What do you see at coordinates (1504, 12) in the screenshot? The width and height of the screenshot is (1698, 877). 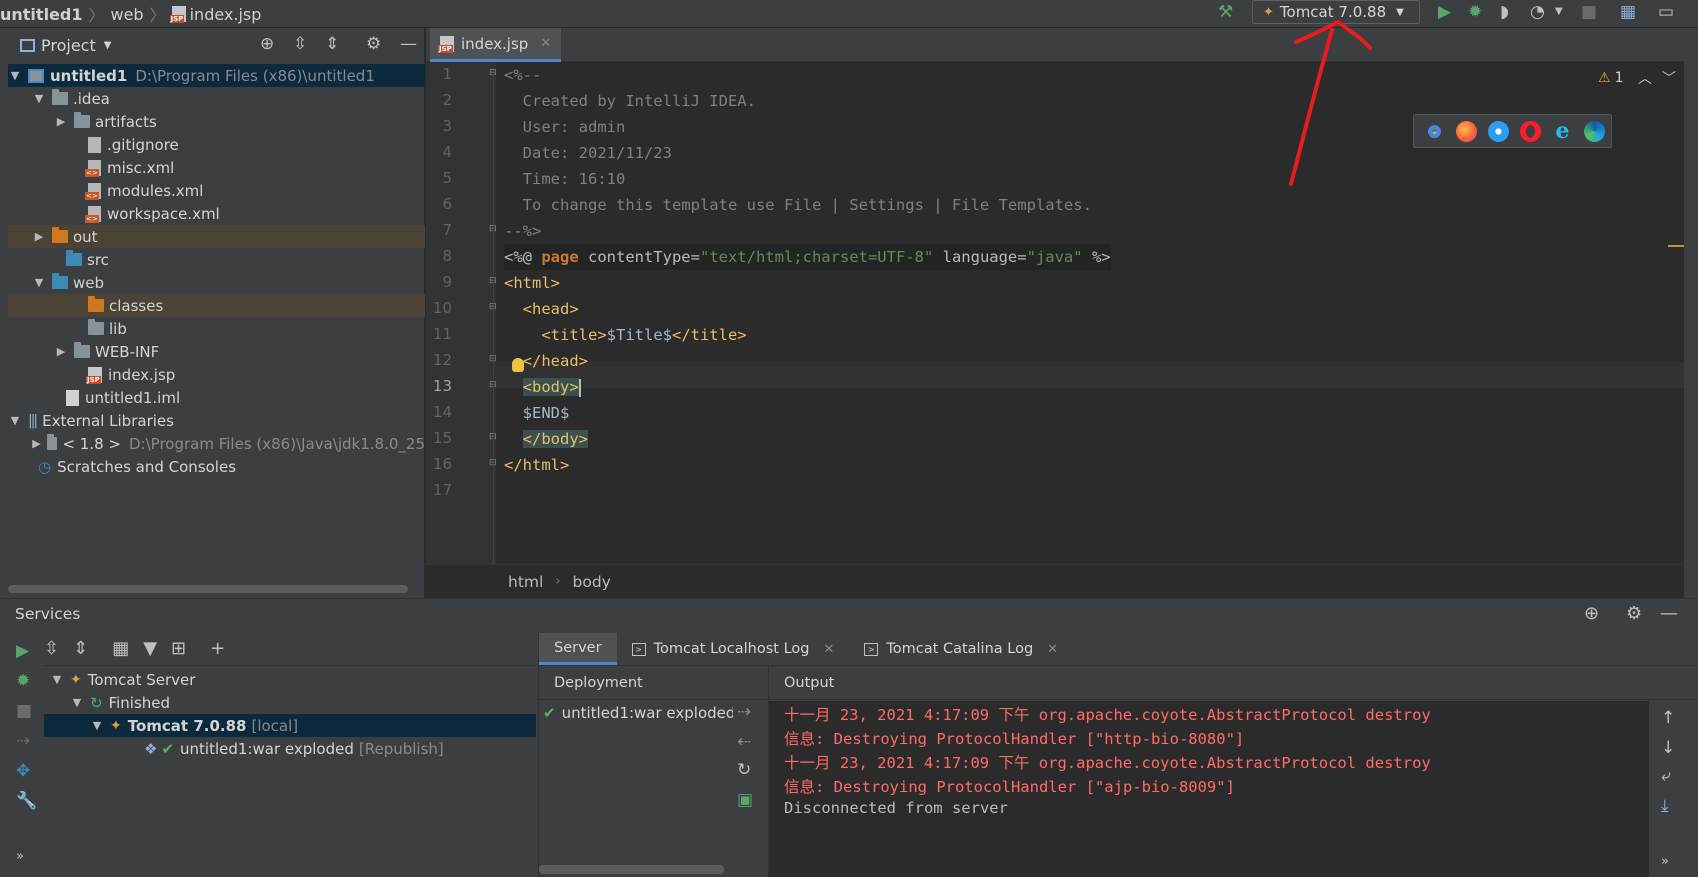 I see `coverage-icon: ◗` at bounding box center [1504, 12].